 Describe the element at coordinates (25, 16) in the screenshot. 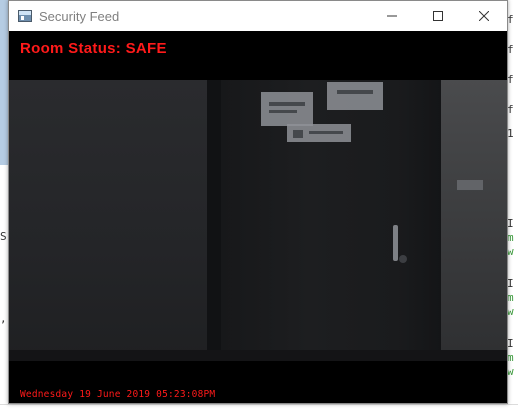

I see `app-window-icon` at that location.